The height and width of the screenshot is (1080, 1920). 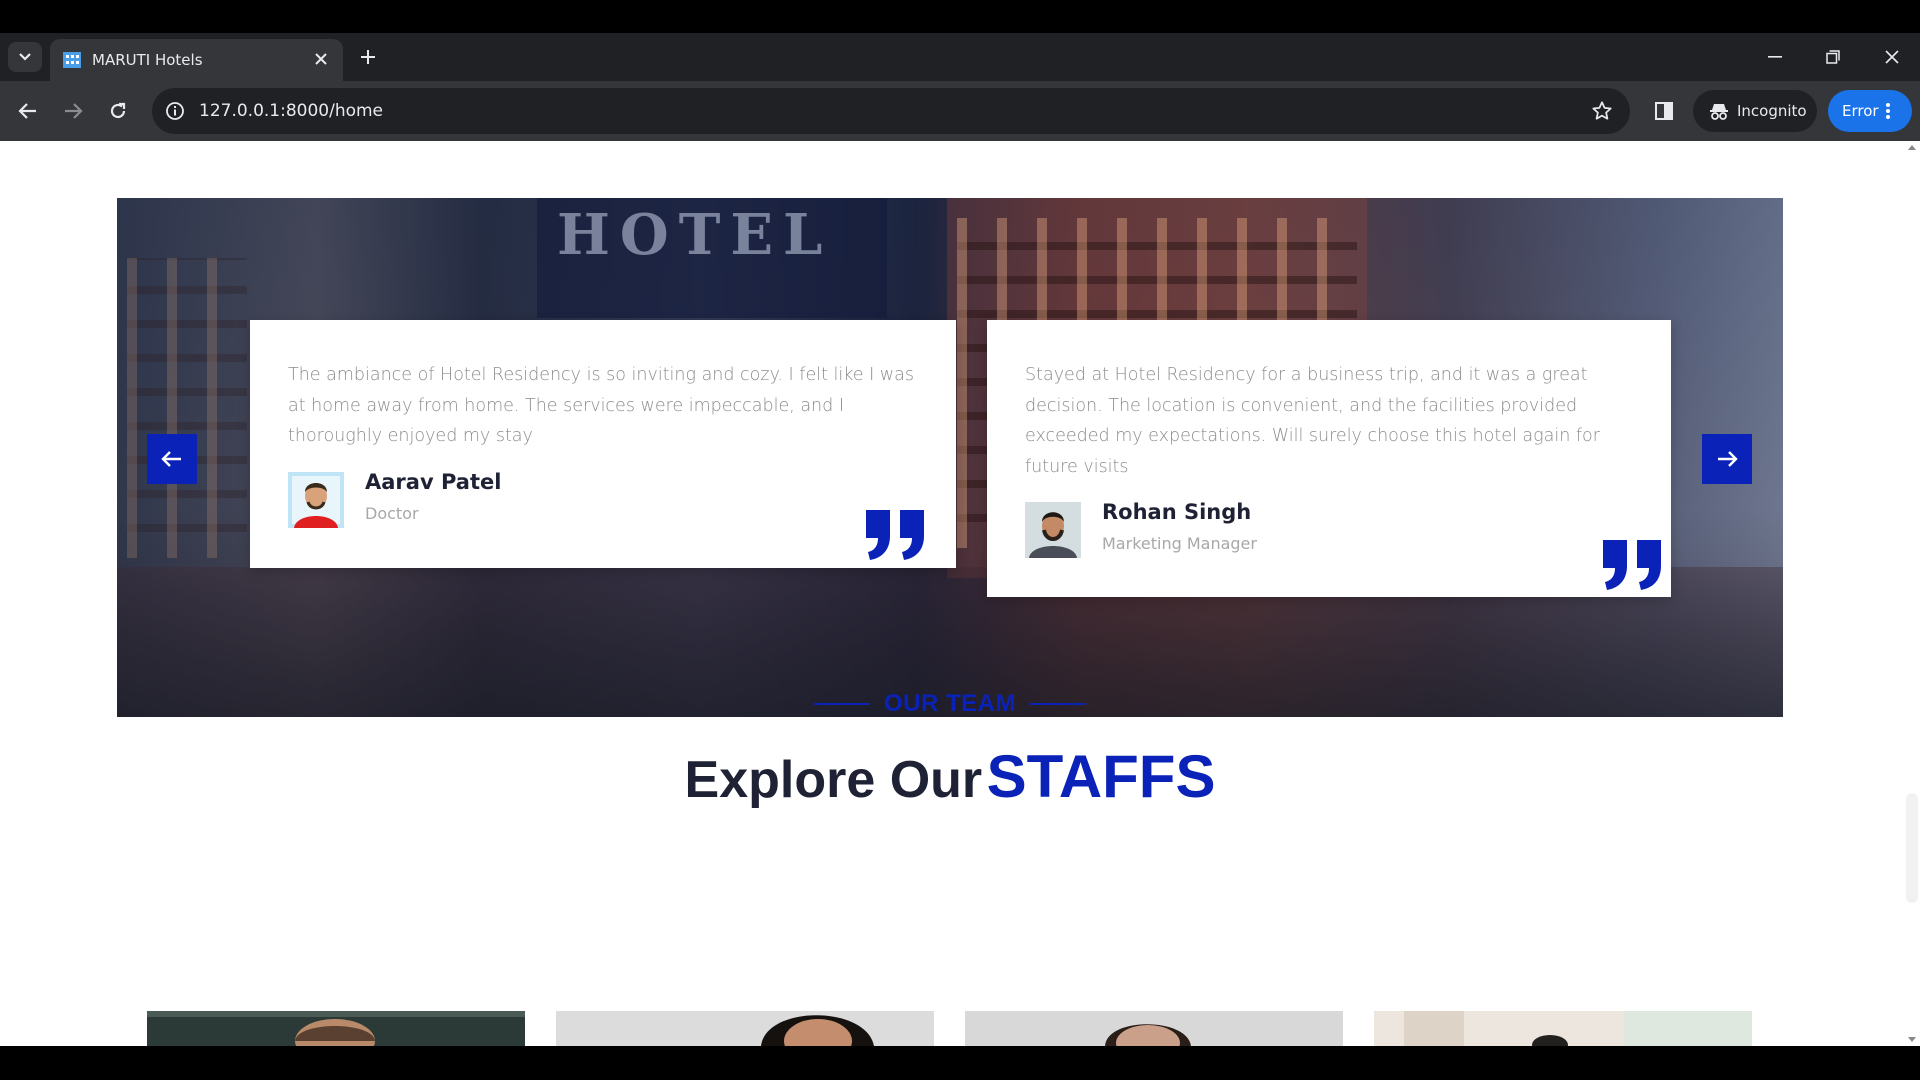 I want to click on reload-icon, so click(x=118, y=110).